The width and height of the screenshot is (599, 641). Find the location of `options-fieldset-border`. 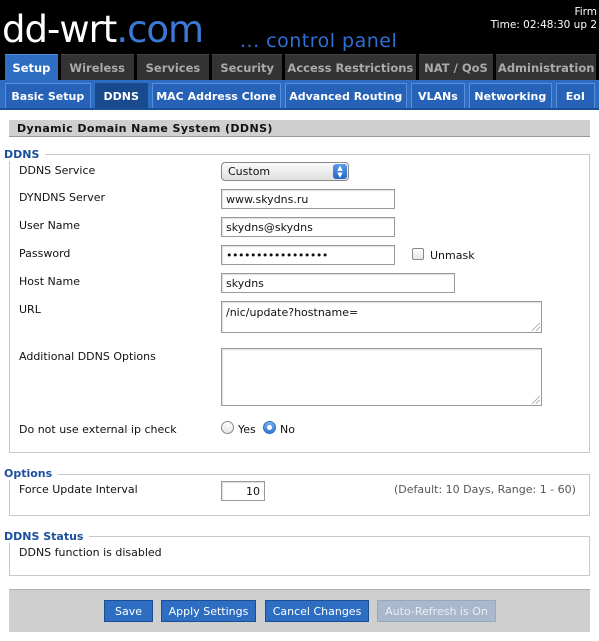

options-fieldset-border is located at coordinates (322, 474).